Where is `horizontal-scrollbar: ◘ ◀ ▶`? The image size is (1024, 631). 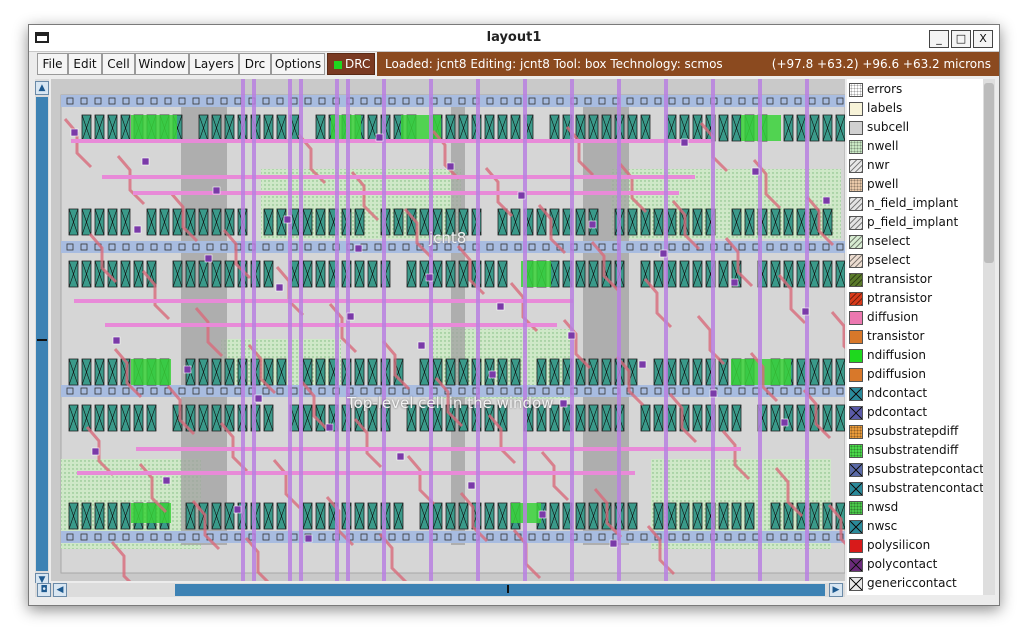 horizontal-scrollbar: ◘ ◀ ▶ is located at coordinates (440, 590).